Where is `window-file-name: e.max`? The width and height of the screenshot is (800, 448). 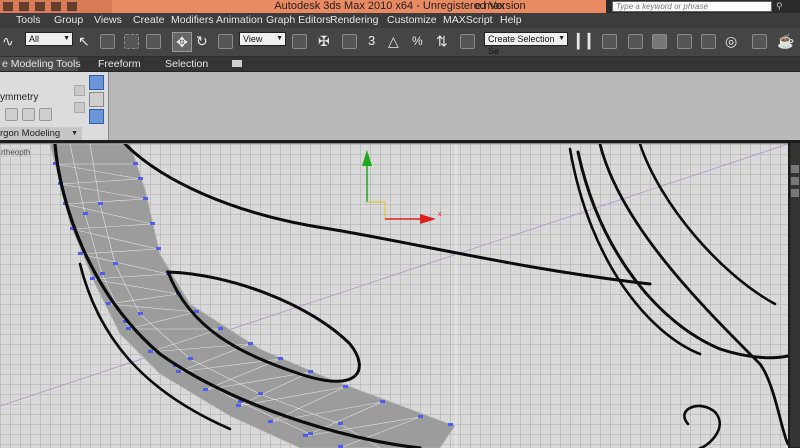 window-file-name: e.max is located at coordinates (490, 6).